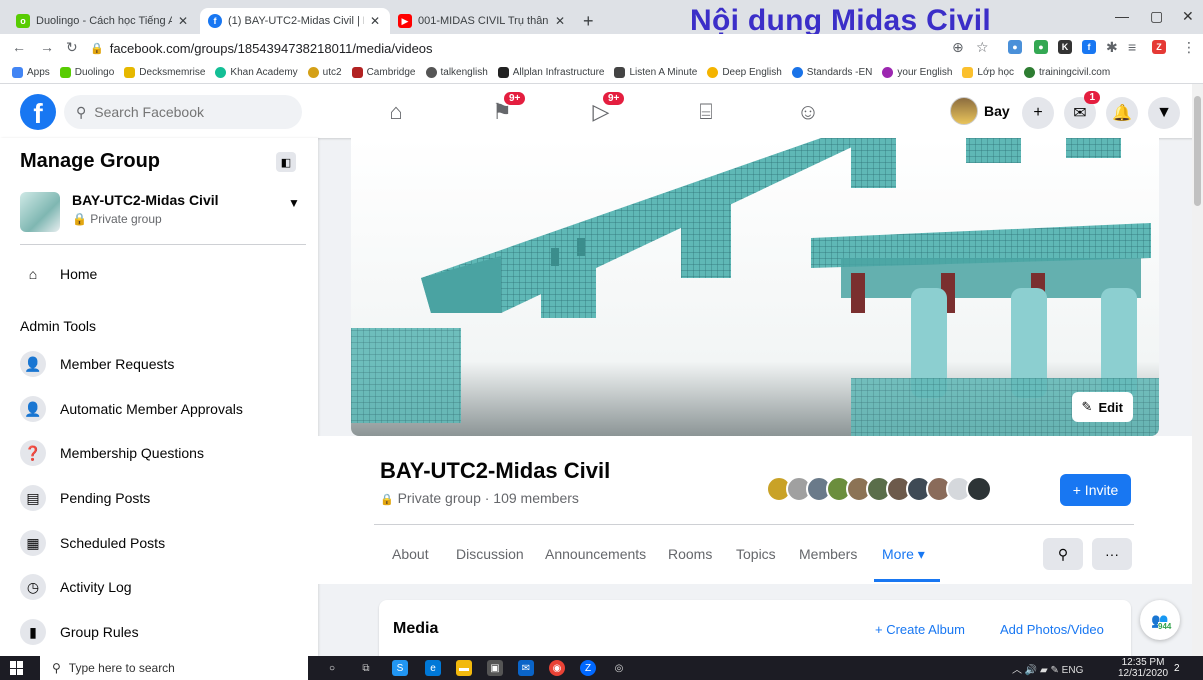 The width and height of the screenshot is (1203, 680). Describe the element at coordinates (256, 72) in the screenshot. I see `bookmark-item: Khan Academy` at that location.